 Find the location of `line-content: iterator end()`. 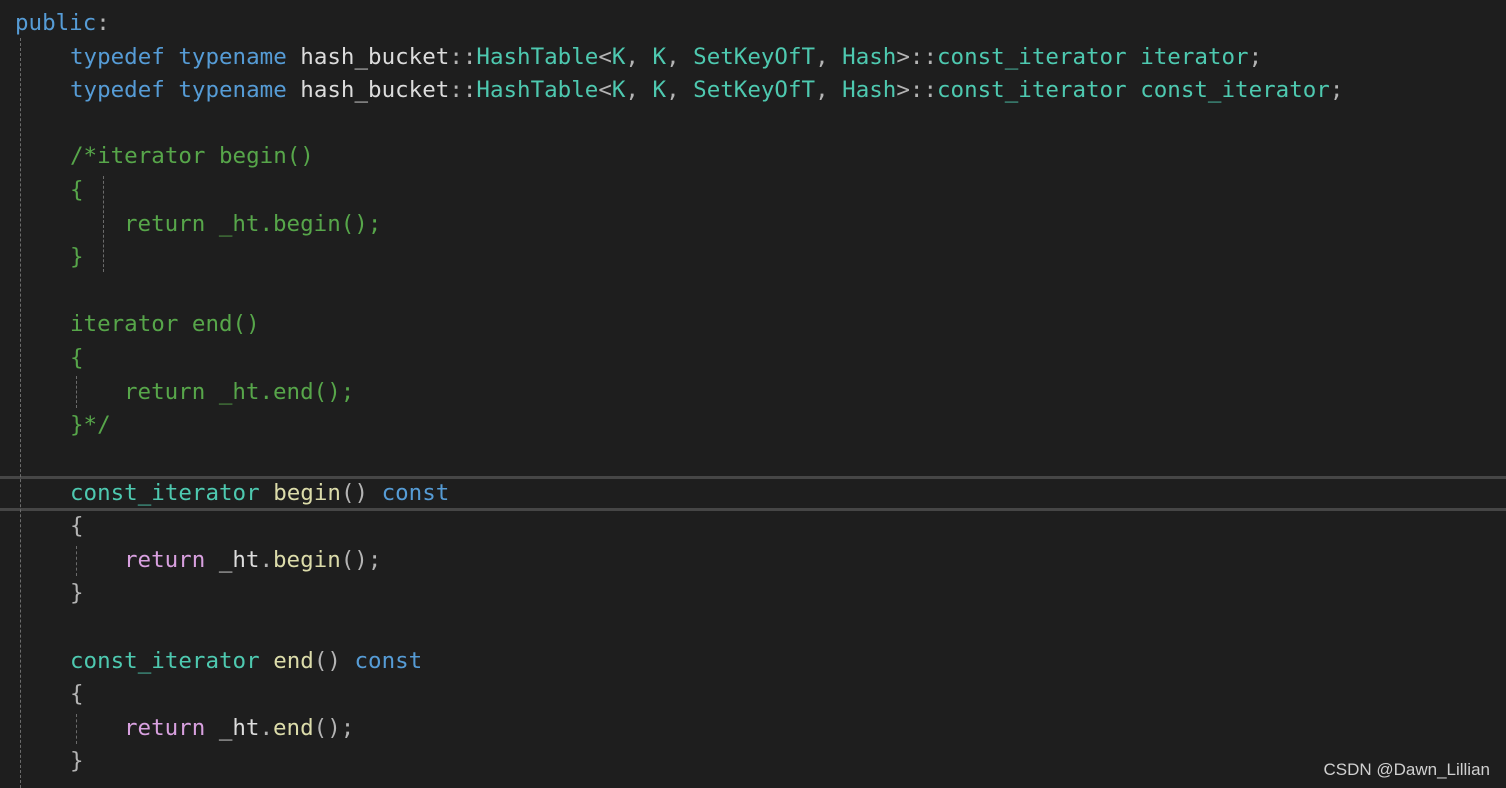

line-content: iterator end() is located at coordinates (165, 324).